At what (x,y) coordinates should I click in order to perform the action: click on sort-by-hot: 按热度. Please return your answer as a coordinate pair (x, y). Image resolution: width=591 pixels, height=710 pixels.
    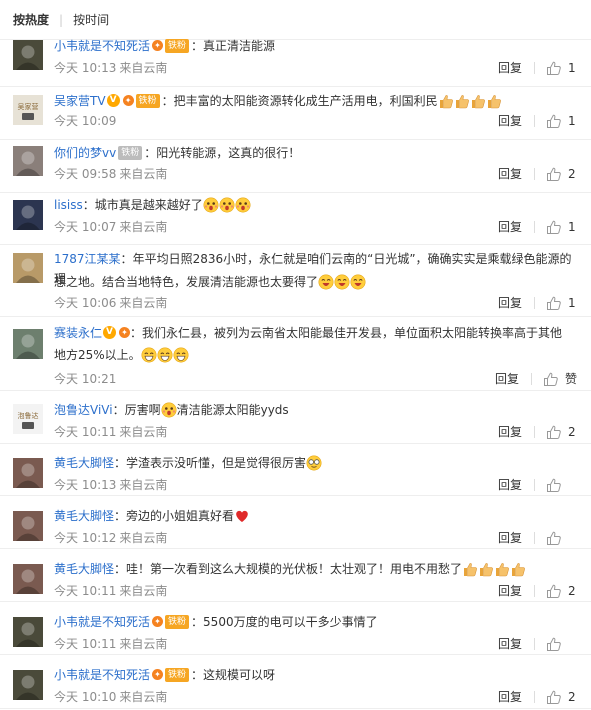
    Looking at the image, I should click on (31, 19).